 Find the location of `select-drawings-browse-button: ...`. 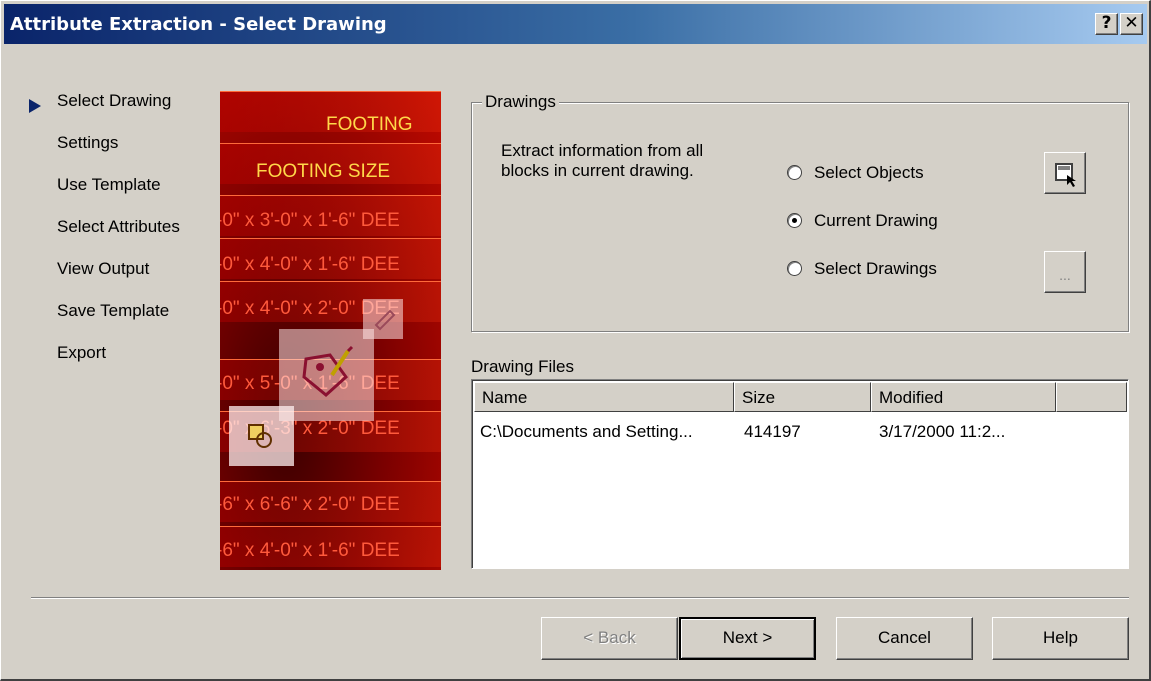

select-drawings-browse-button: ... is located at coordinates (1065, 272).